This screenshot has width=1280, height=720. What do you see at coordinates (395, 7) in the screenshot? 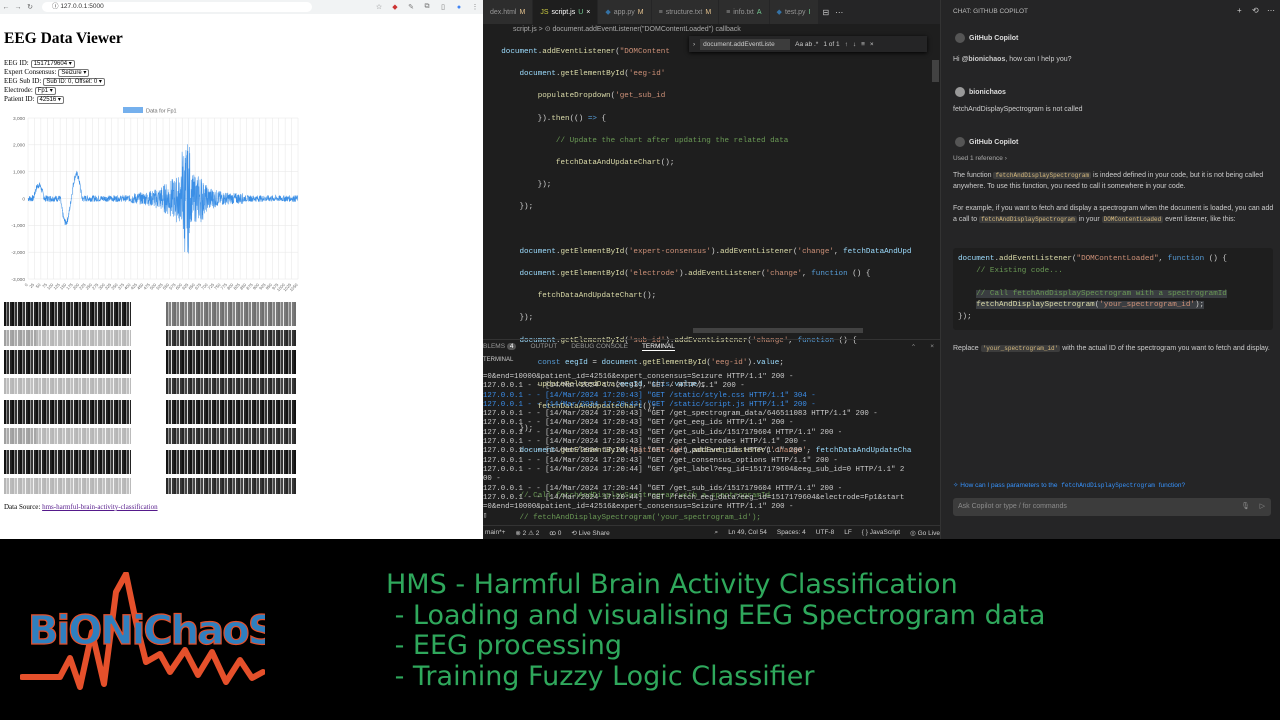
I see `extension-icon: ◆` at bounding box center [395, 7].